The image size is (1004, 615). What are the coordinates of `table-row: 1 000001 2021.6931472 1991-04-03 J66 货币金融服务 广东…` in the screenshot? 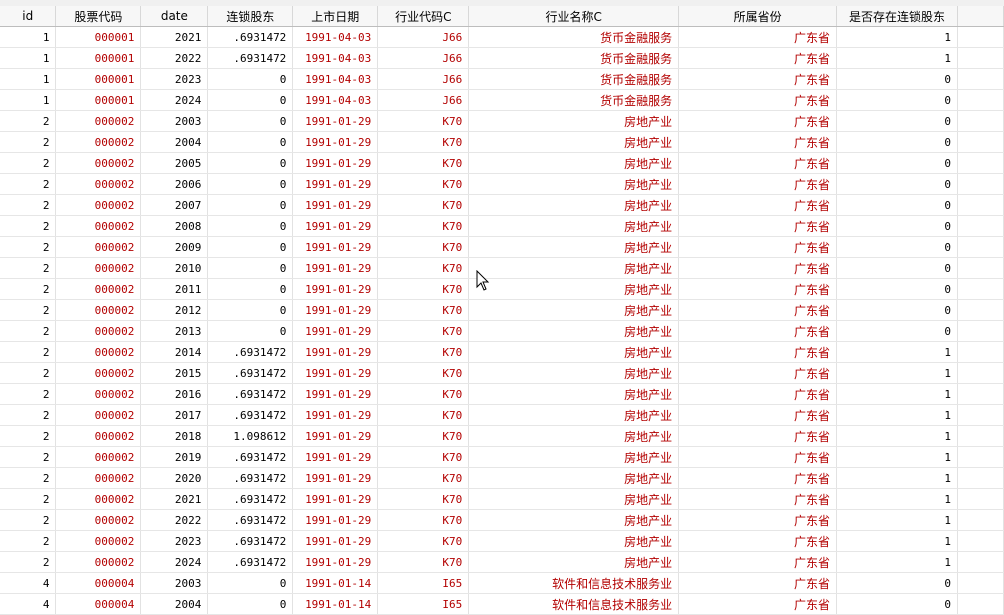 It's located at (502, 37).